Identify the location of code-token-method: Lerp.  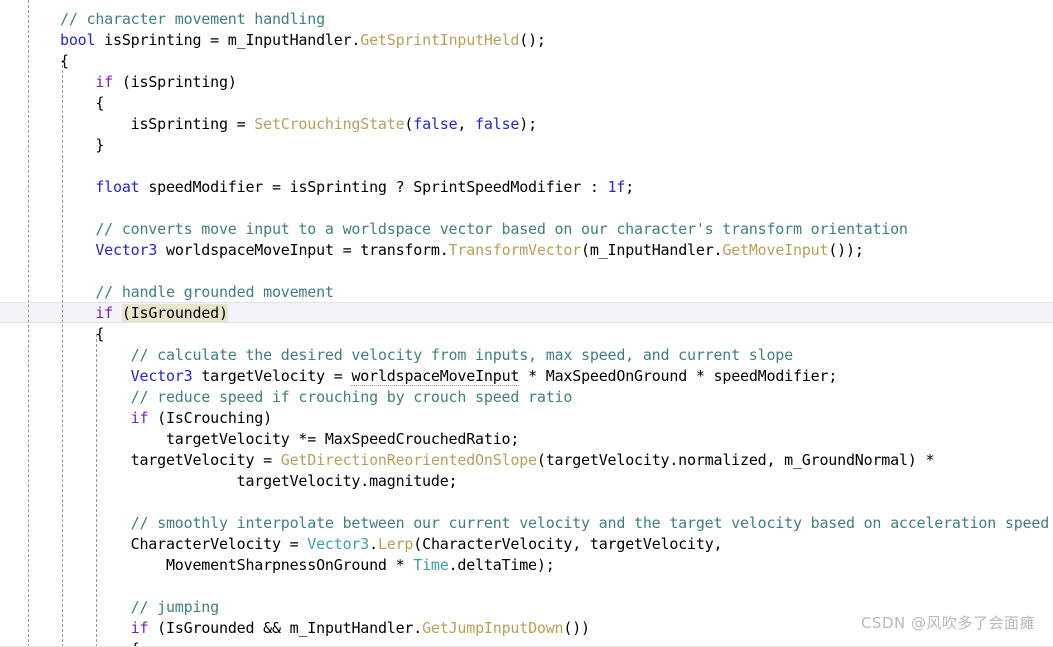
(395, 544).